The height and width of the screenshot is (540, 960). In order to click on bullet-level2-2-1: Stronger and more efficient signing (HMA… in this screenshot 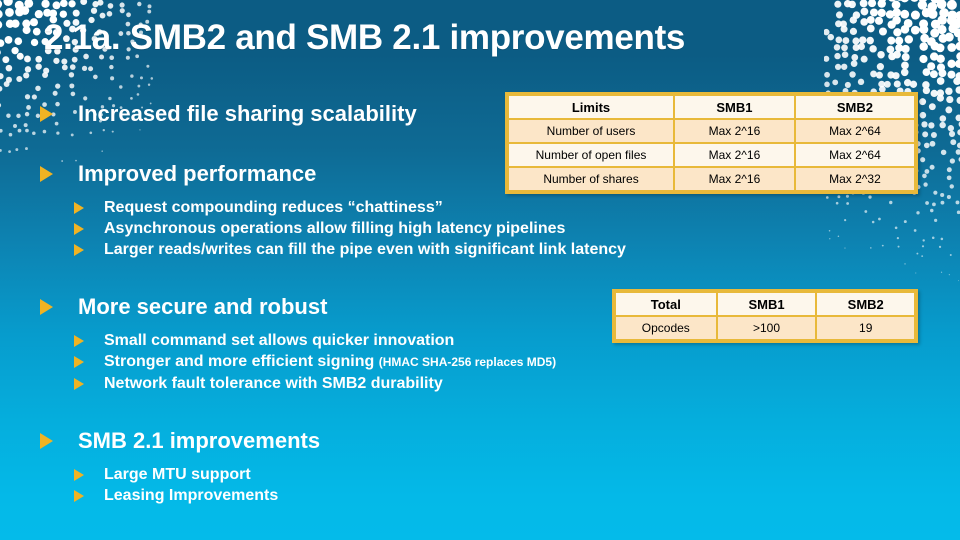, I will do `click(380, 362)`.